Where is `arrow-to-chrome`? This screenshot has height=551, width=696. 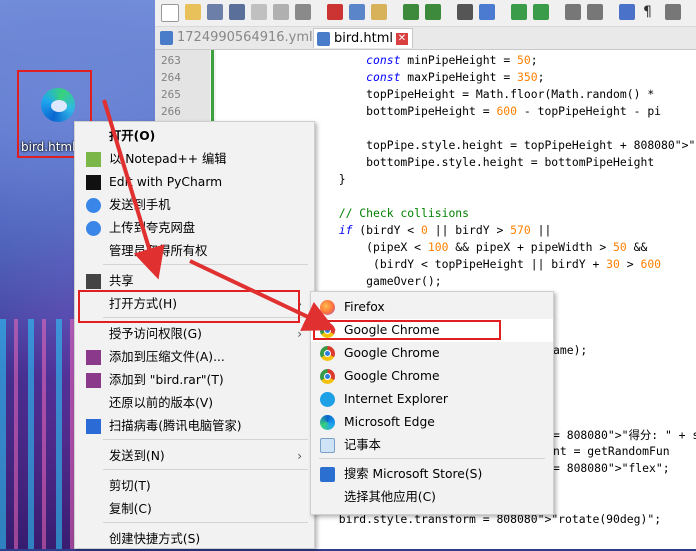 arrow-to-chrome is located at coordinates (262, 295).